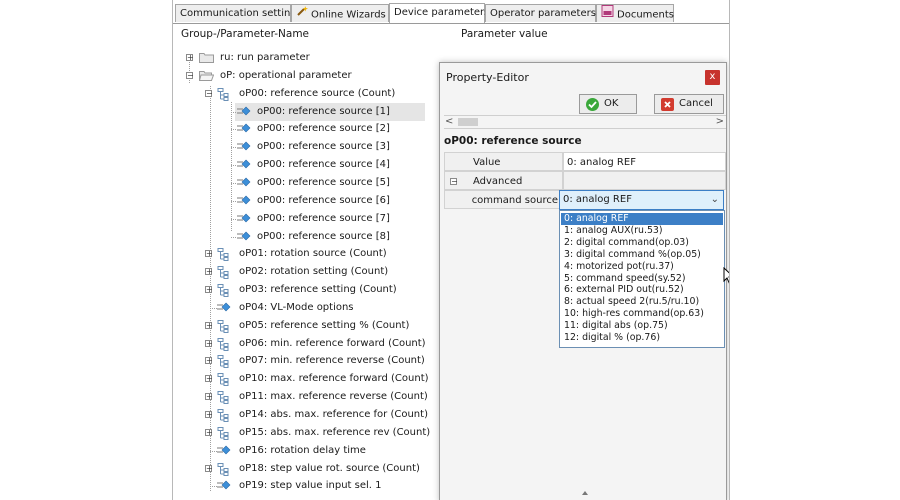 Image resolution: width=900 pixels, height=500 pixels. What do you see at coordinates (314, 272) in the screenshot?
I see `tree-item-label: oP02: rotation setting (Count)` at bounding box center [314, 272].